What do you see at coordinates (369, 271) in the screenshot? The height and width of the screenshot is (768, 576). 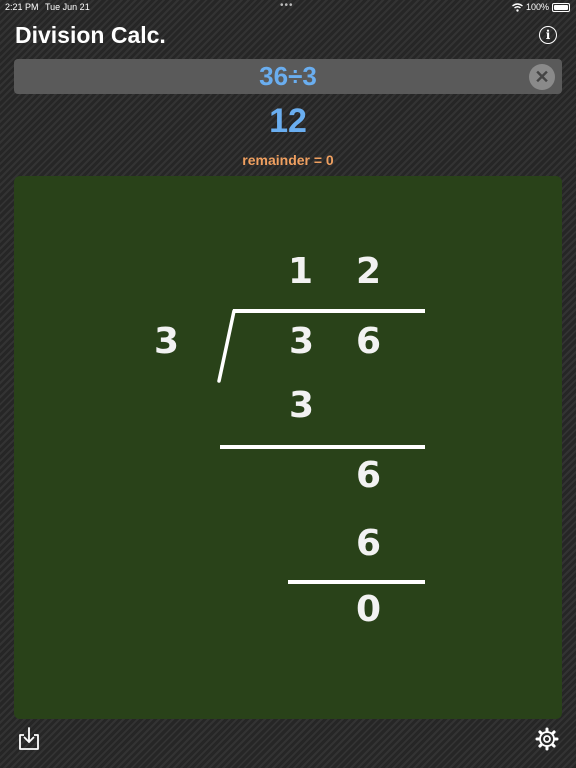 I see `quotient-digit: 2` at bounding box center [369, 271].